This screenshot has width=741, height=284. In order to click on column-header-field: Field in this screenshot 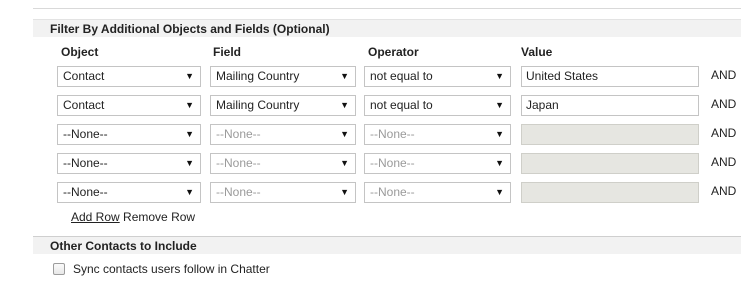, I will do `click(227, 52)`.